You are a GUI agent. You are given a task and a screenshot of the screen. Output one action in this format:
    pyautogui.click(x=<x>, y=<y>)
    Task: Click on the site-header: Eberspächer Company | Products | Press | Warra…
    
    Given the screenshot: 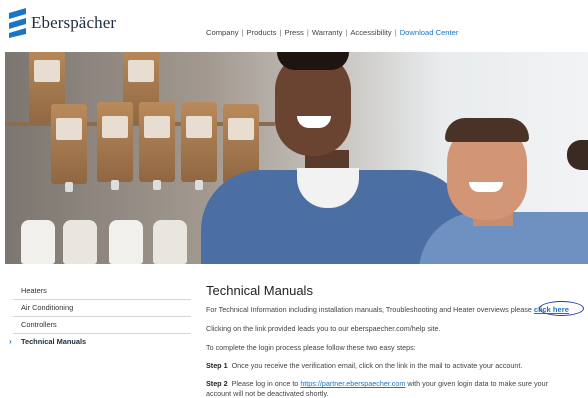 What is the action you would take?
    pyautogui.click(x=294, y=26)
    